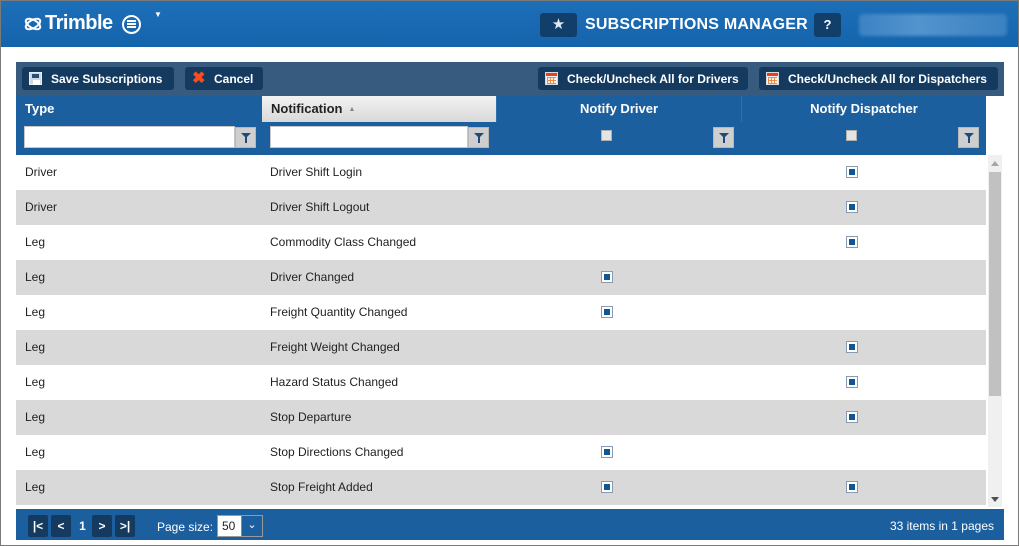 This screenshot has width=1019, height=546. Describe the element at coordinates (234, 78) in the screenshot. I see `cancel-label: Cancel` at that location.